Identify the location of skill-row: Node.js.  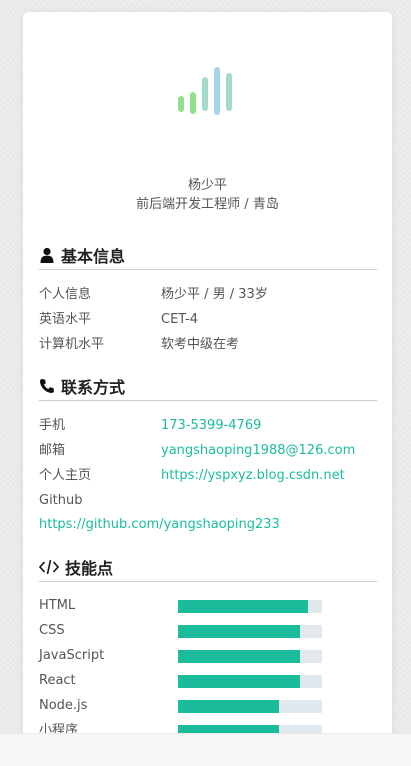
(209, 706).